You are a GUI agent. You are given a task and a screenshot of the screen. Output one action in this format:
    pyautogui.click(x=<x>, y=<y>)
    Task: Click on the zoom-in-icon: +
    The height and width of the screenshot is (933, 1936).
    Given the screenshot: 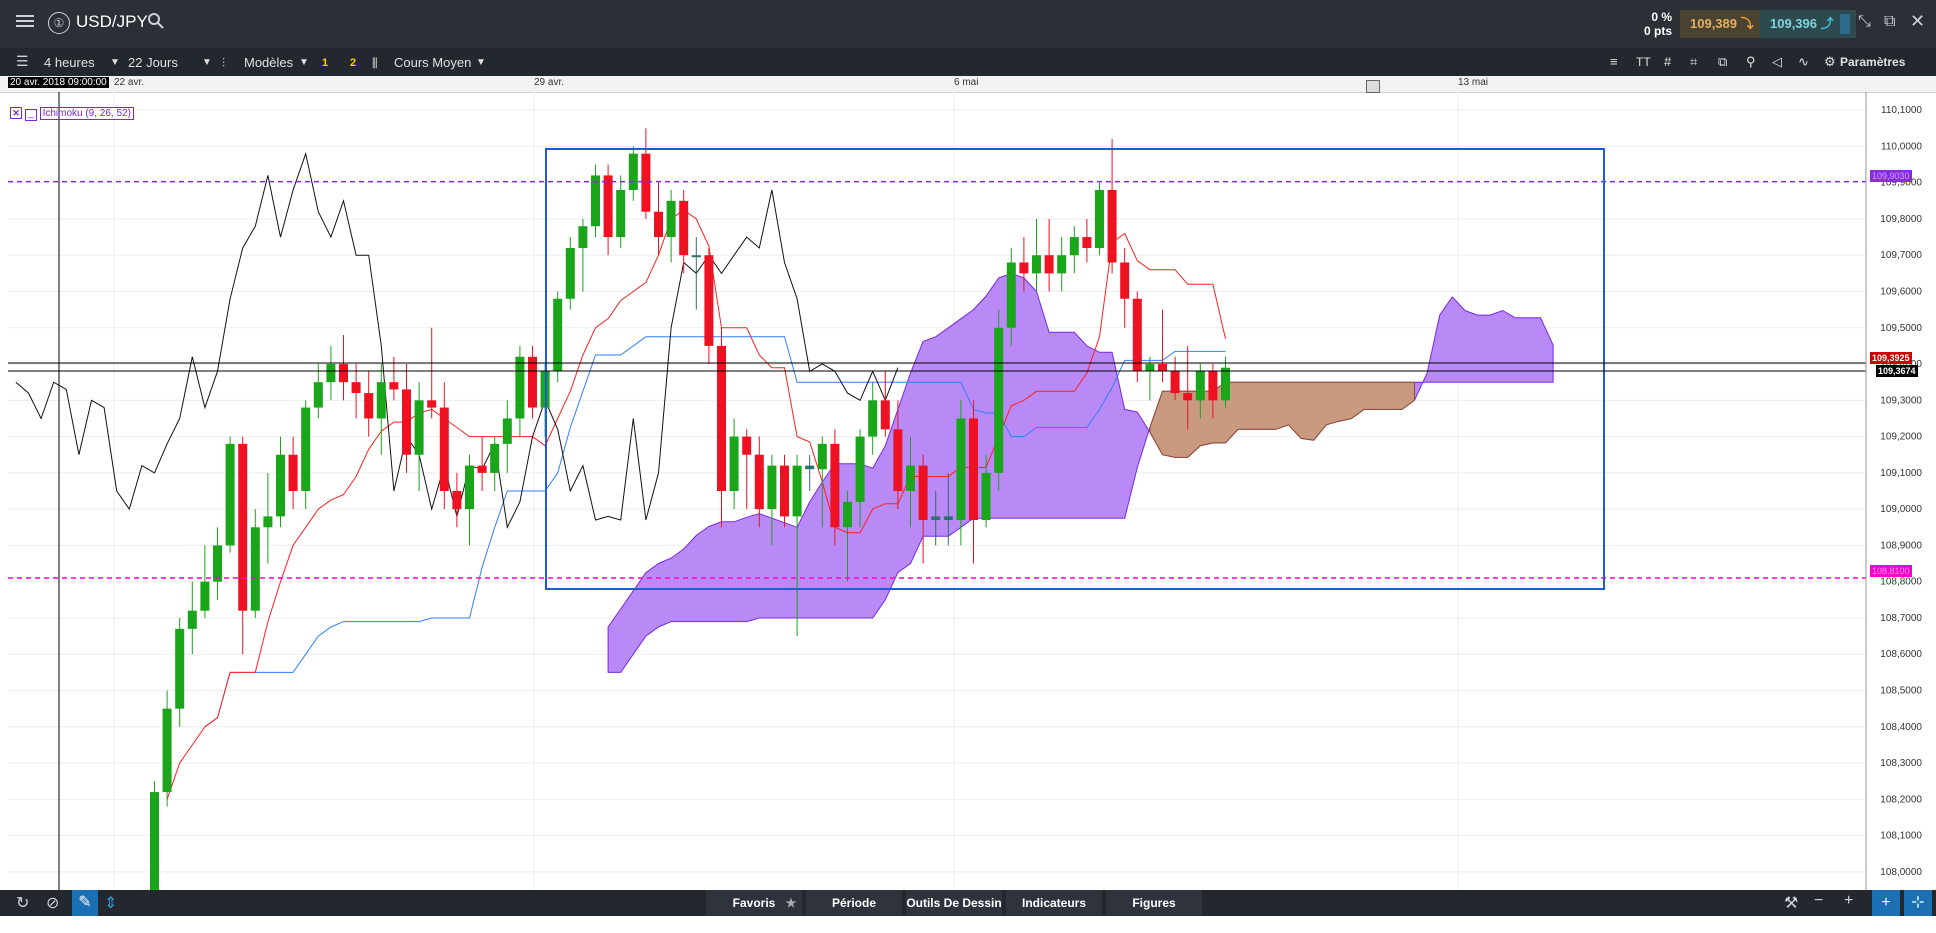 What is the action you would take?
    pyautogui.click(x=1848, y=901)
    